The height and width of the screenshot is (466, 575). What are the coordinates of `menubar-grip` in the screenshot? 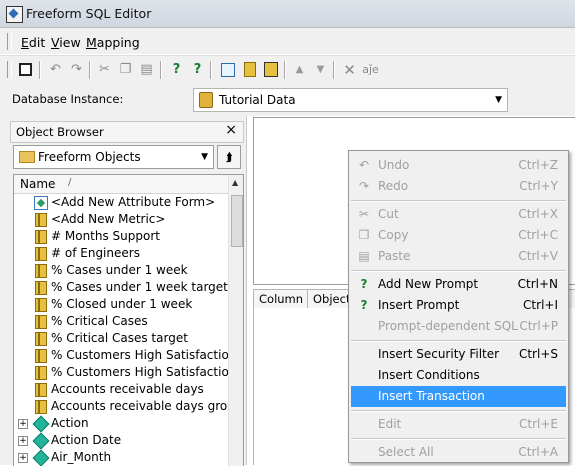 It's located at (9, 41).